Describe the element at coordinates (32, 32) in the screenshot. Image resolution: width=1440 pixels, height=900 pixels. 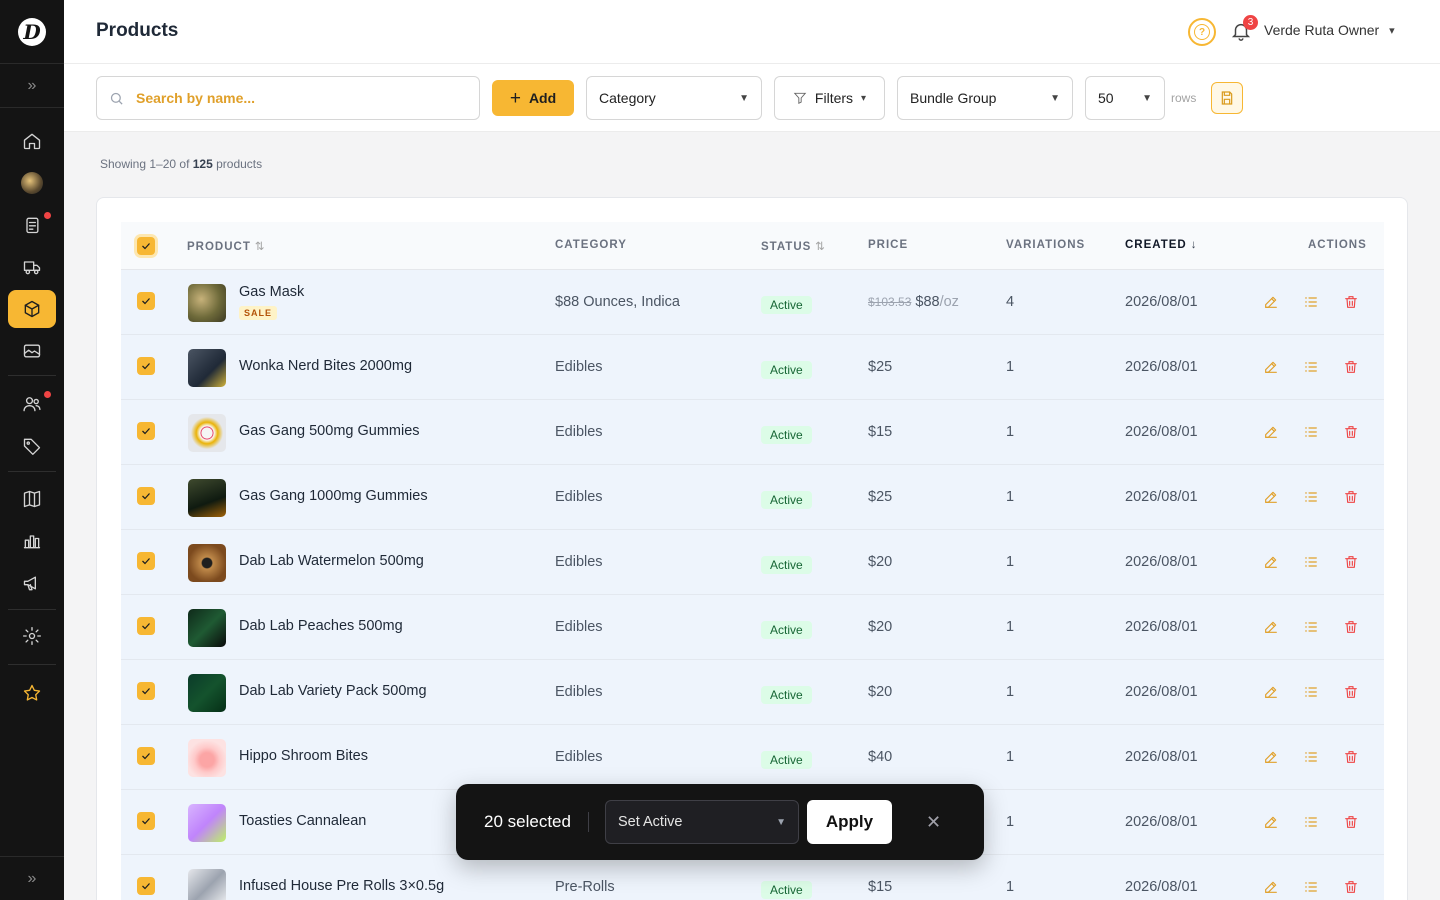
I see `brand-logo: D` at that location.